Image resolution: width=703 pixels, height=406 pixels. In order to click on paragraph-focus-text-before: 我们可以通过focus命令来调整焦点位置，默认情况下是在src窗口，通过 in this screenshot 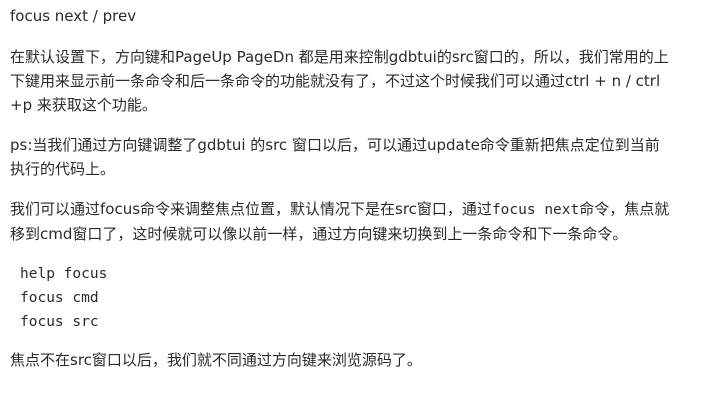, I will do `click(251, 209)`.